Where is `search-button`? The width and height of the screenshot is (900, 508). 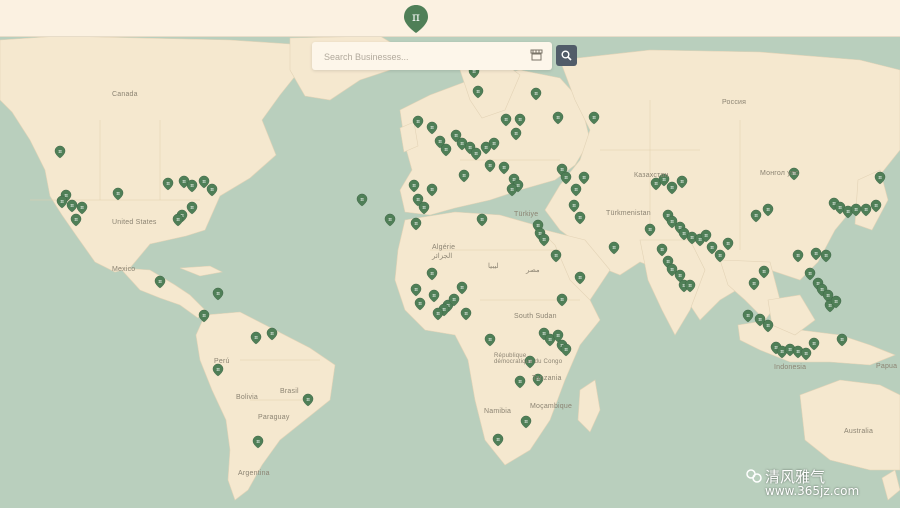 search-button is located at coordinates (566, 55).